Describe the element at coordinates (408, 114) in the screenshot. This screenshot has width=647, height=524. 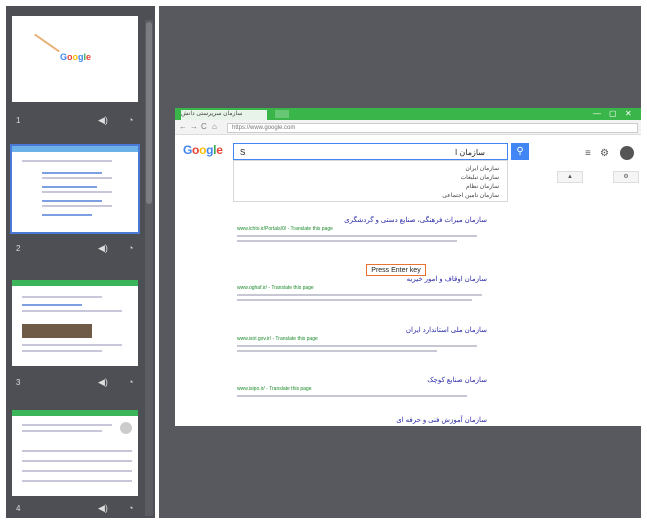
I see `tab-bar: سازمان سرپرستی دانش — ▢ ✕` at that location.